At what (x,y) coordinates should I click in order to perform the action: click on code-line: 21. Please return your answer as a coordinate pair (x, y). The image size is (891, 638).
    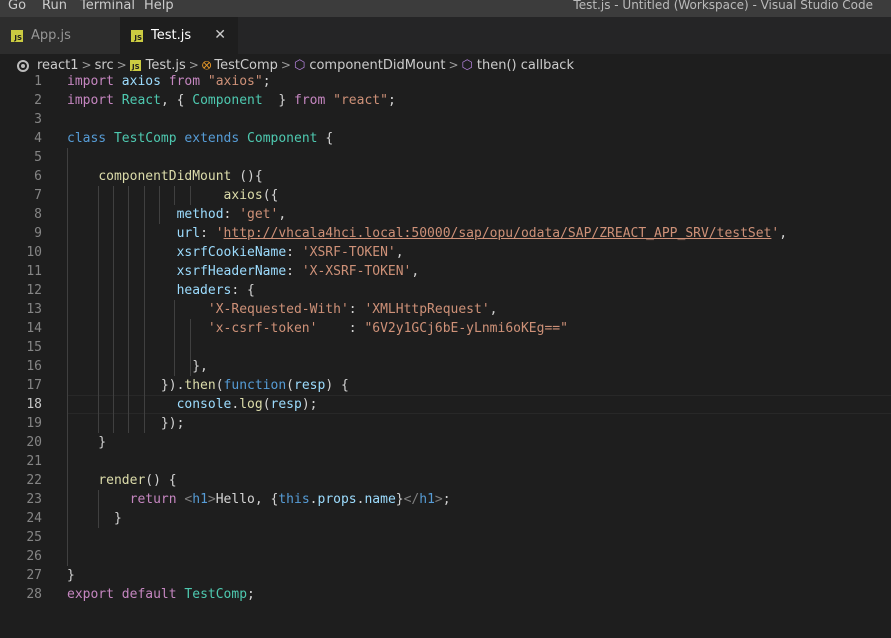
    Looking at the image, I should click on (445, 461).